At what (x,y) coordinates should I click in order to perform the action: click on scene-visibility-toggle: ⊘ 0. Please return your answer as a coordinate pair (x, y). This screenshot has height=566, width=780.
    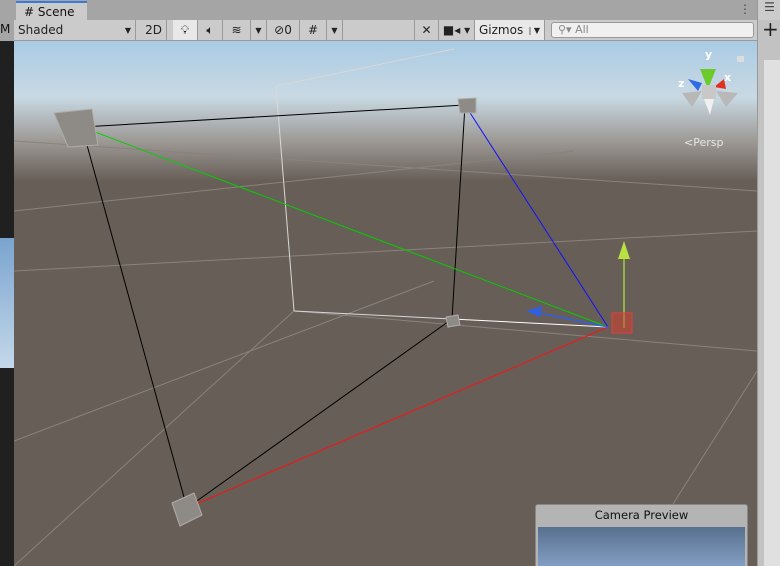
    Looking at the image, I should click on (283, 30).